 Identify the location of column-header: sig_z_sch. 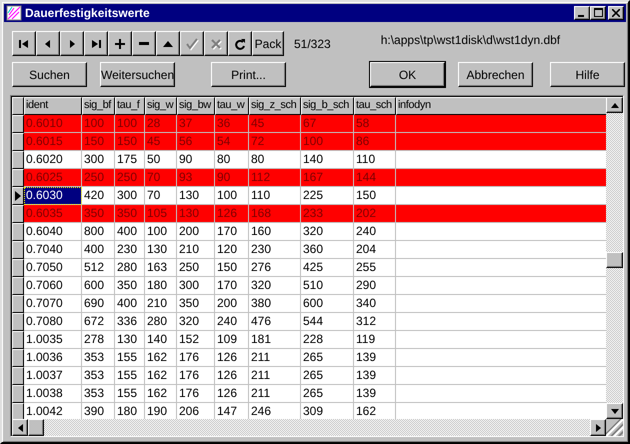
(275, 106).